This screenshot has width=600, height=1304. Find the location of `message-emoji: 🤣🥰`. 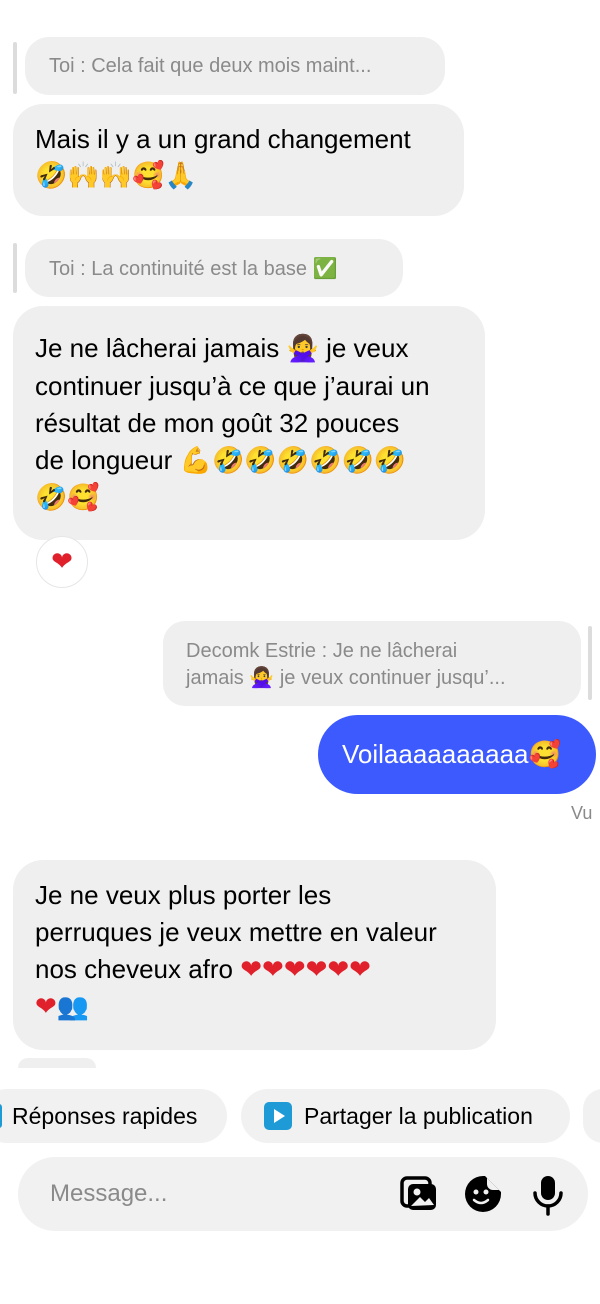

message-emoji: 🤣🥰 is located at coordinates (67, 498).